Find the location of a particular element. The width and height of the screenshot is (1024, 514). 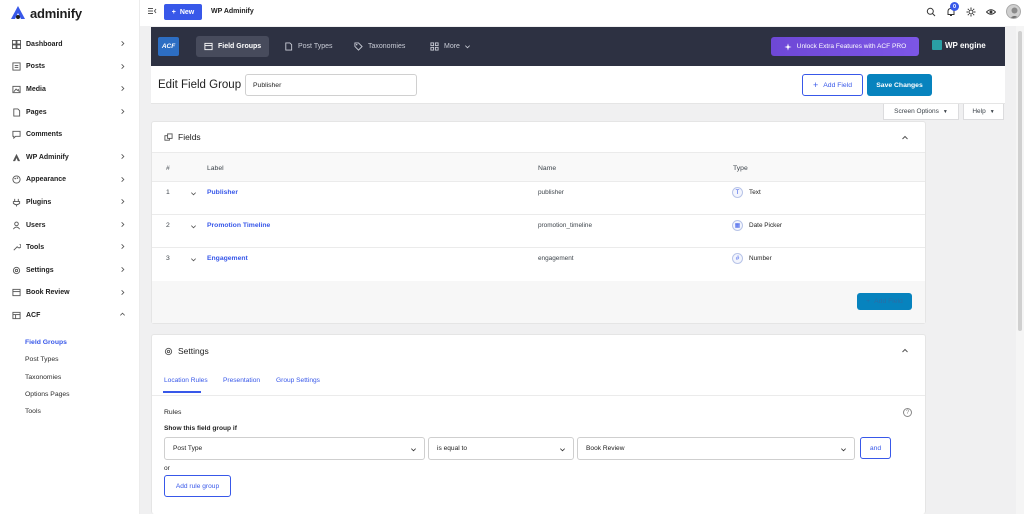

screen-options-button: Screen Options ▼ is located at coordinates (921, 112).